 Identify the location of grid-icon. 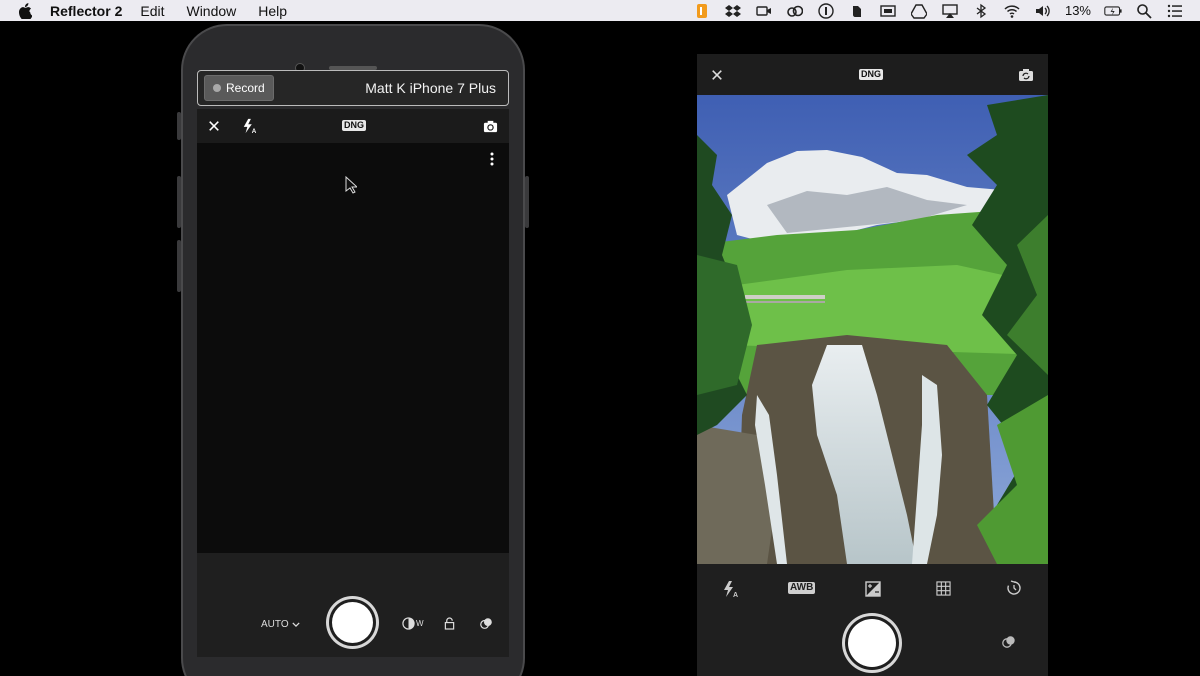
(943, 588).